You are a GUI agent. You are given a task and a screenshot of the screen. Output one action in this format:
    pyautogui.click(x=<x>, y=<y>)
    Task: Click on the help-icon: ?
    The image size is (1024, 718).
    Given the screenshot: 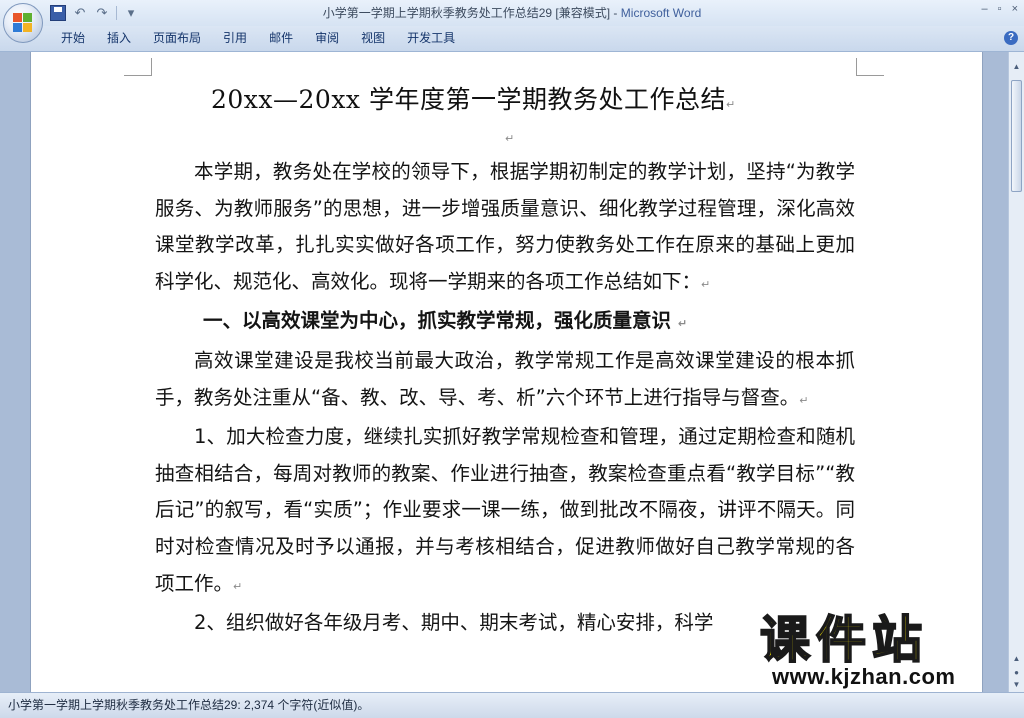 What is the action you would take?
    pyautogui.click(x=1011, y=38)
    